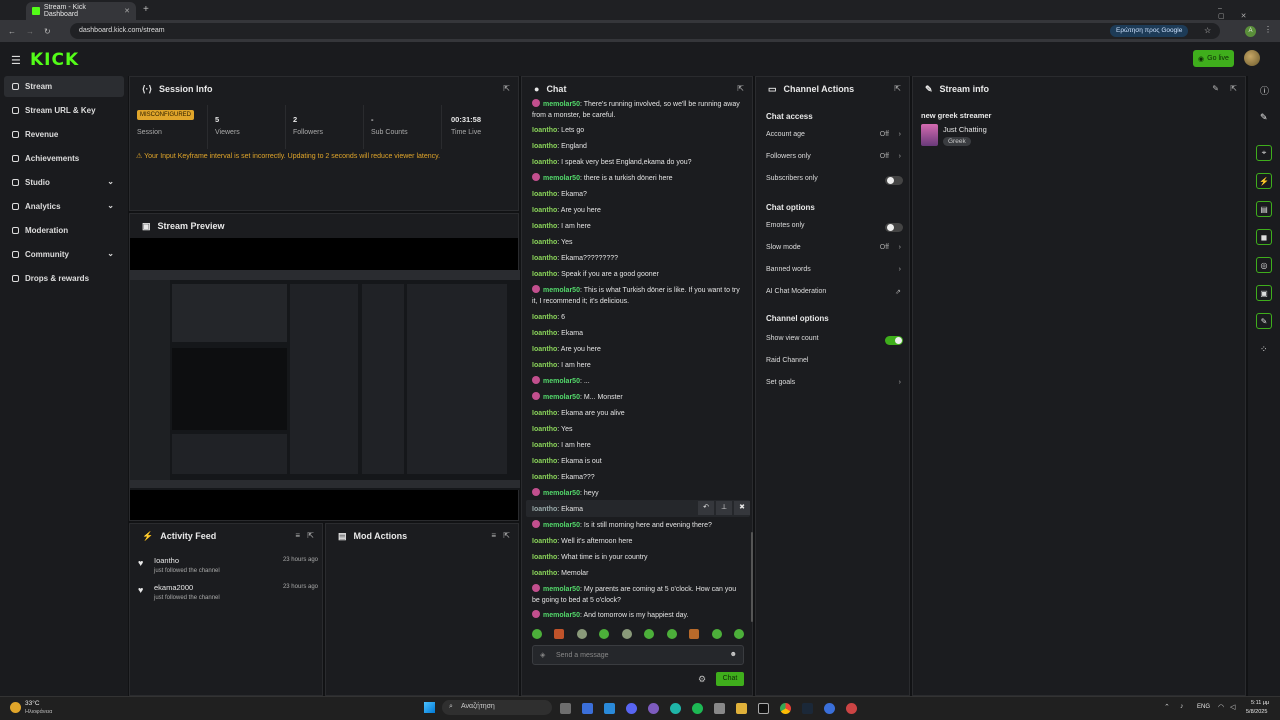  Describe the element at coordinates (833, 364) in the screenshot. I see `raid-channel-row: Raid Channel` at that location.